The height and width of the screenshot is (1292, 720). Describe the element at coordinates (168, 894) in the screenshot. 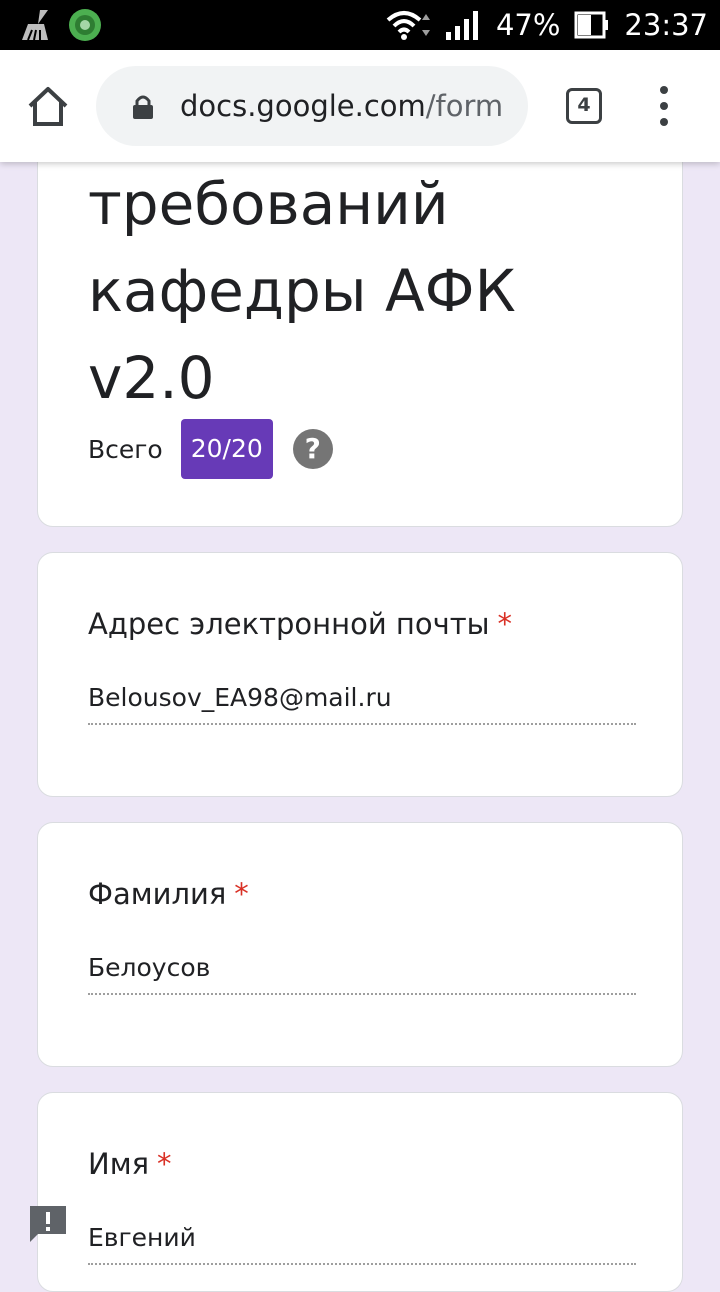

I see `question-label: Фамилия *` at that location.